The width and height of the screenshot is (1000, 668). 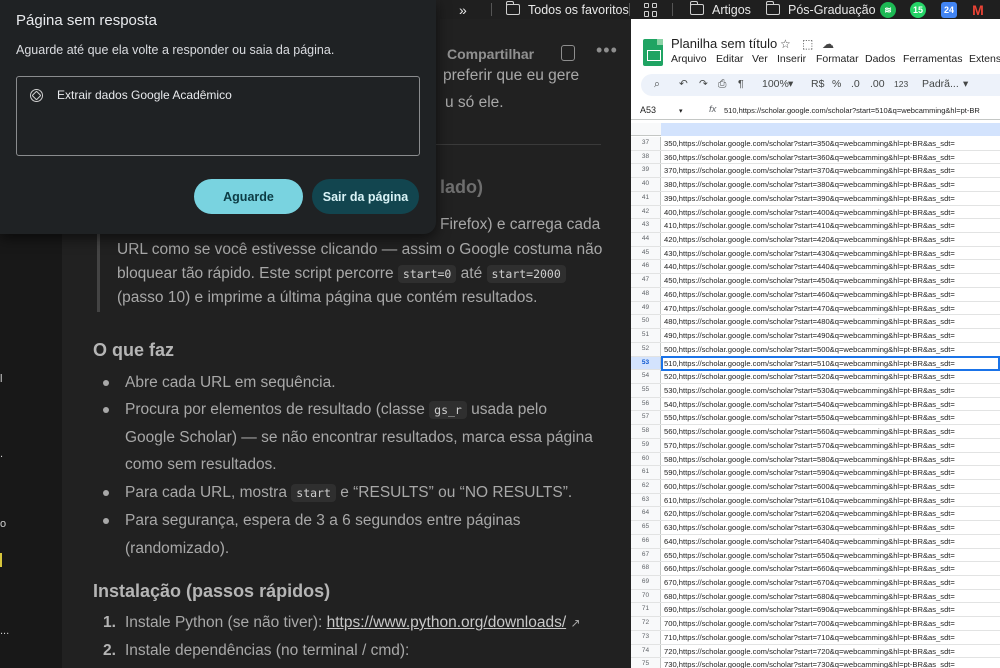 What do you see at coordinates (646, 623) in the screenshot?
I see `row-number: 72` at bounding box center [646, 623].